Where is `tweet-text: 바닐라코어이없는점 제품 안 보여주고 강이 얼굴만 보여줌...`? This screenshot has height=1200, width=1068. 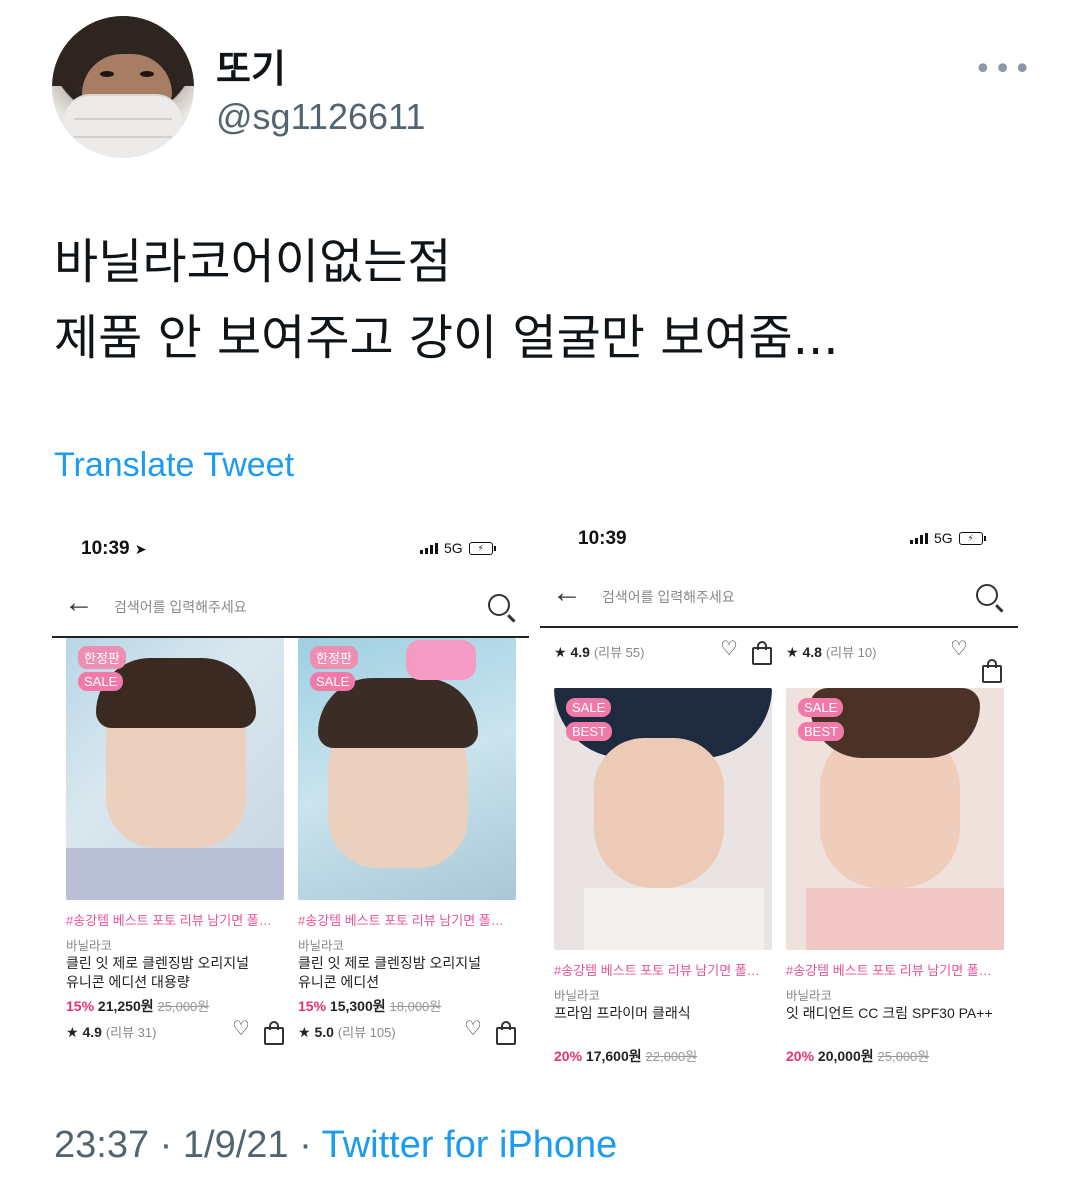
tweet-text: 바닐라코어이없는점 제품 안 보여주고 강이 얼굴만 보여줌... is located at coordinates (446, 300).